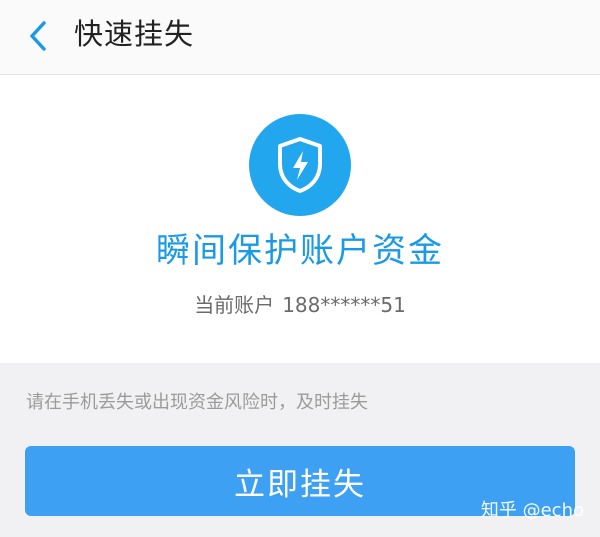 This screenshot has width=600, height=537. Describe the element at coordinates (134, 34) in the screenshot. I see `page-title: 快速挂失` at that location.